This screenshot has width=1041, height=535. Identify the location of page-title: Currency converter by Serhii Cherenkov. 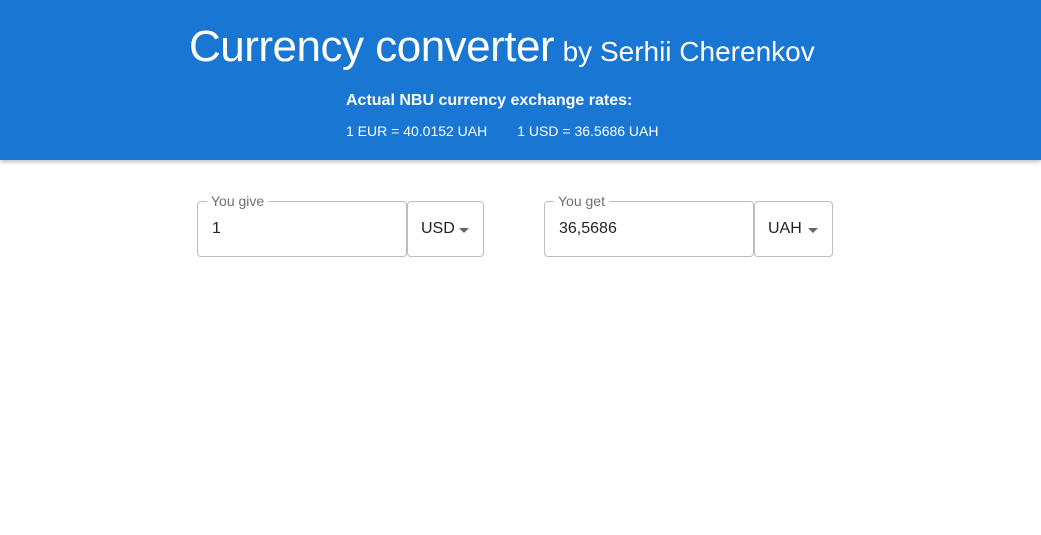
(502, 47).